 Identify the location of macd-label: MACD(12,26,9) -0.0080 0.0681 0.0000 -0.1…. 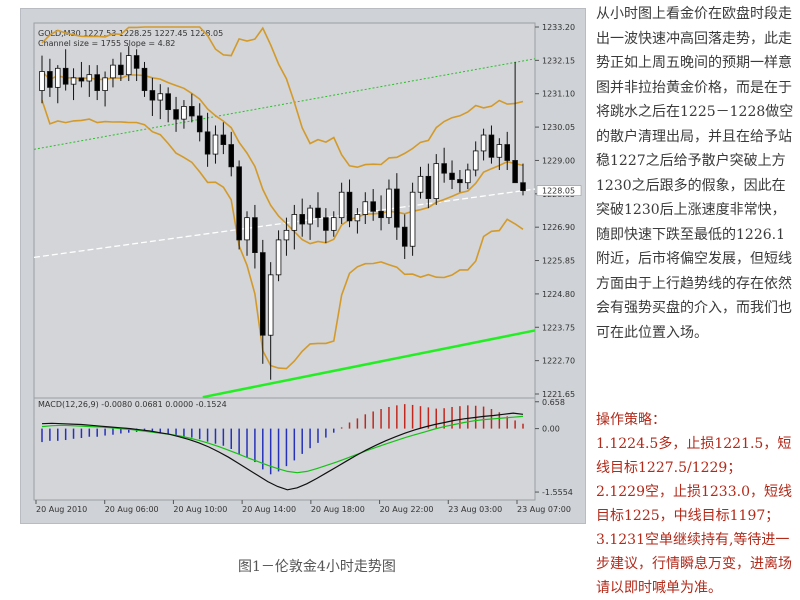
(132, 404).